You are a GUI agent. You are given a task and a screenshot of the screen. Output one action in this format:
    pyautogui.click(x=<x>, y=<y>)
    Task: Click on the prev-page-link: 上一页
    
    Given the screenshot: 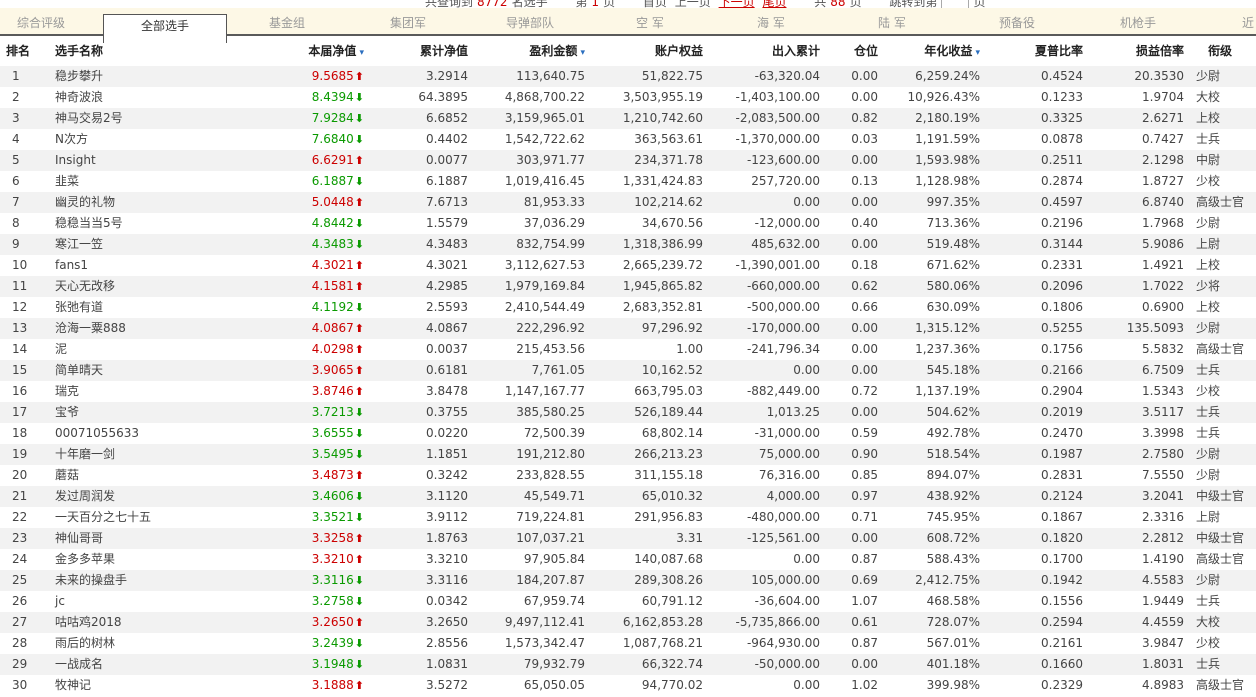 What is the action you would take?
    pyautogui.click(x=693, y=4)
    